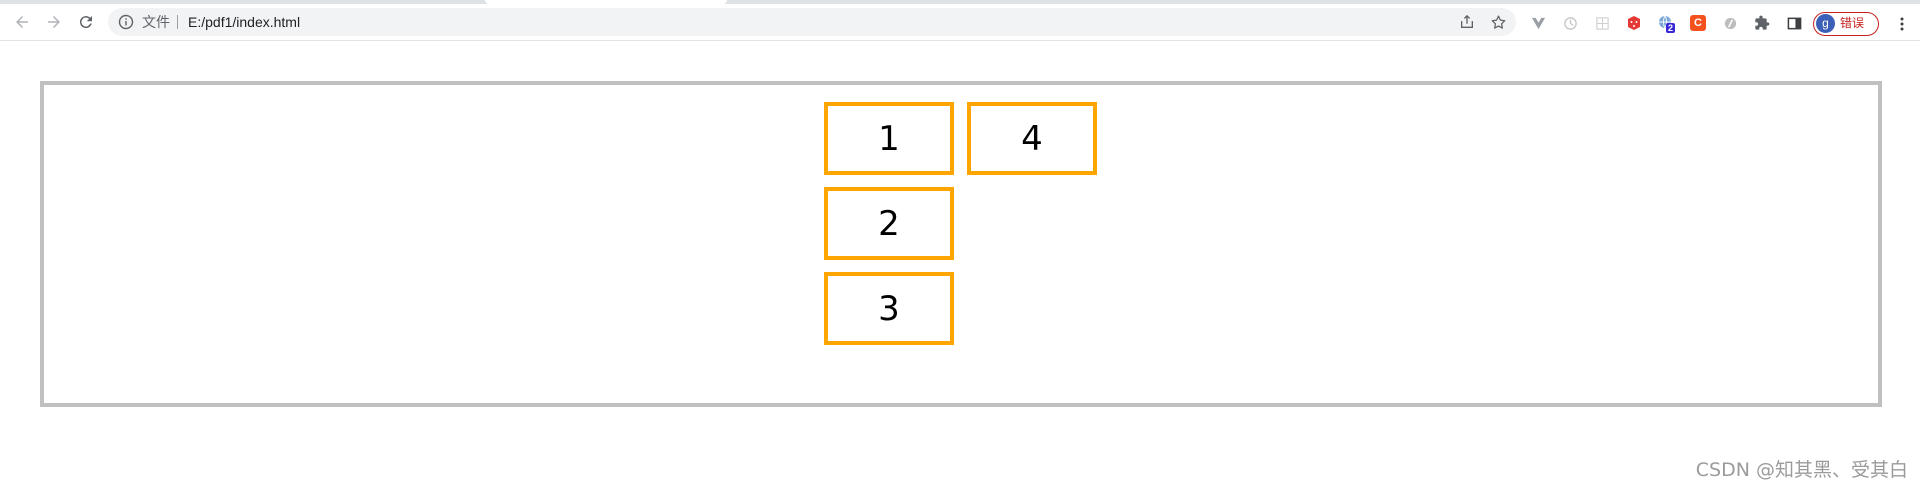 The height and width of the screenshot is (489, 1920). What do you see at coordinates (126, 22) in the screenshot?
I see `info-icon` at bounding box center [126, 22].